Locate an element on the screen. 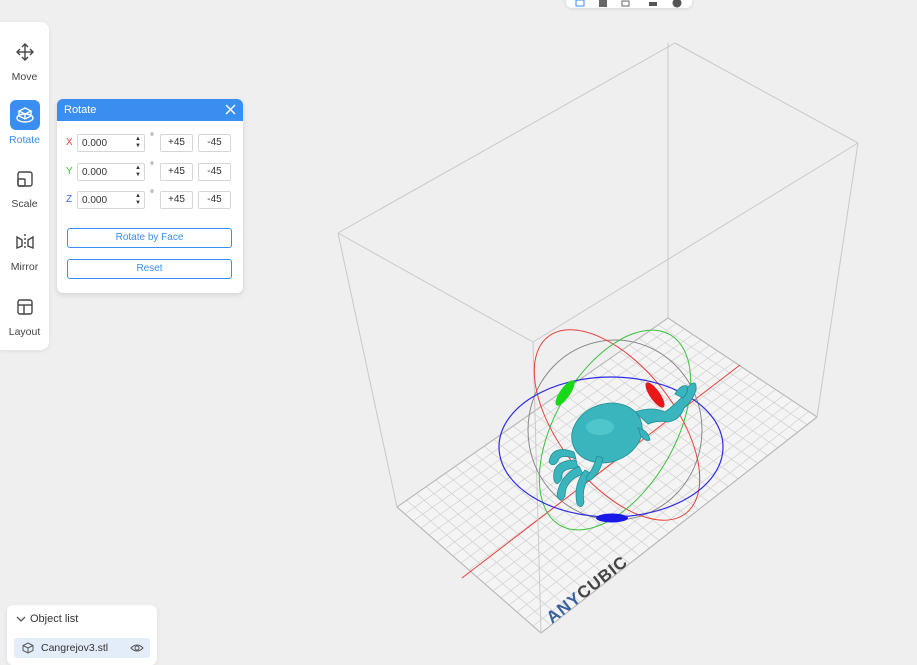 The height and width of the screenshot is (665, 917). view-layer-icon is located at coordinates (653, 3).